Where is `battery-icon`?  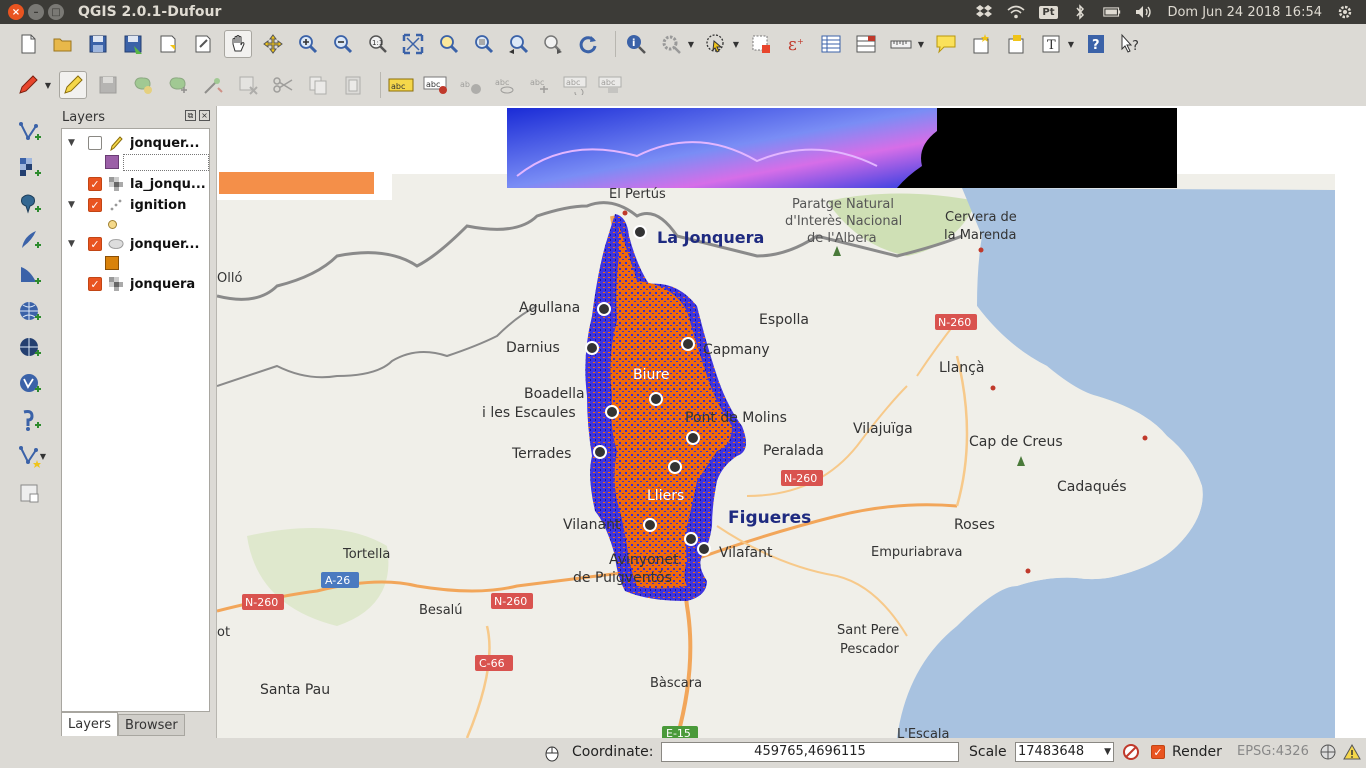
battery-icon is located at coordinates (1112, 12).